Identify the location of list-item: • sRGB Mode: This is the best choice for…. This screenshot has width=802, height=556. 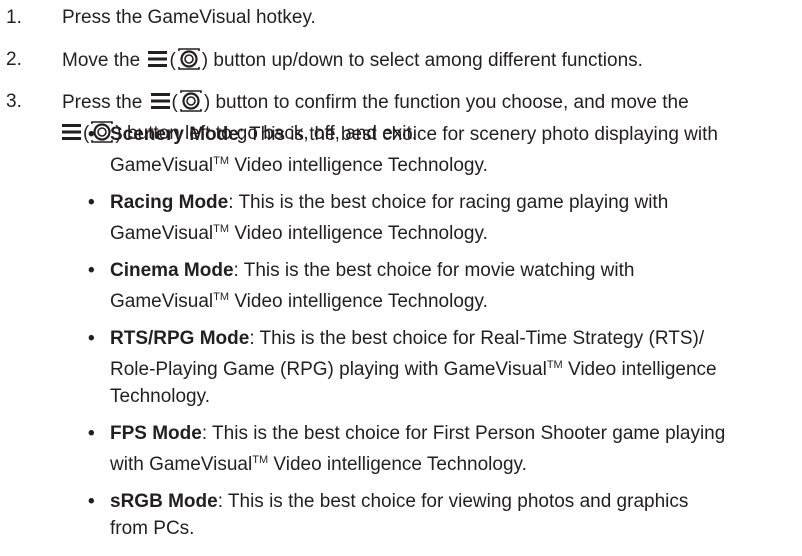
(444, 515).